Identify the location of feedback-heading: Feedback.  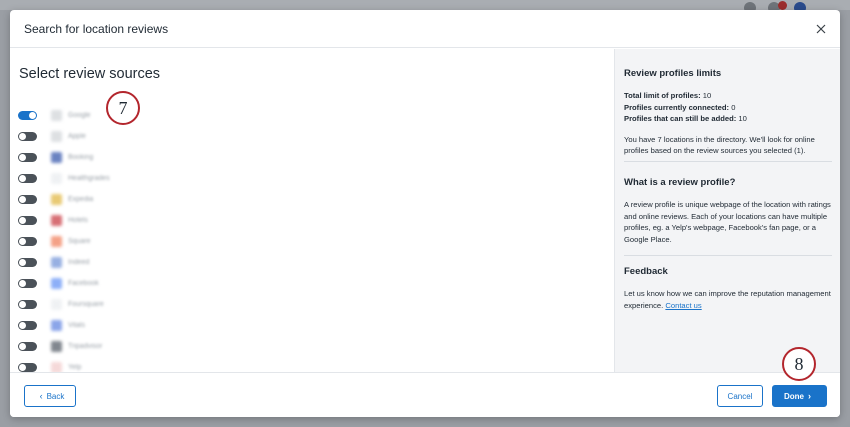
(646, 271).